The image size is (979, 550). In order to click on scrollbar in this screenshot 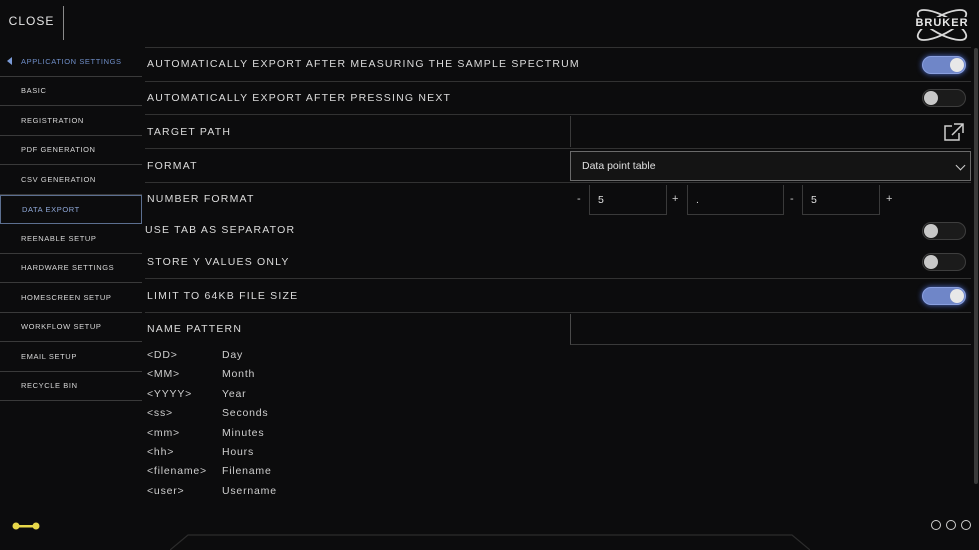, I will do `click(976, 266)`.